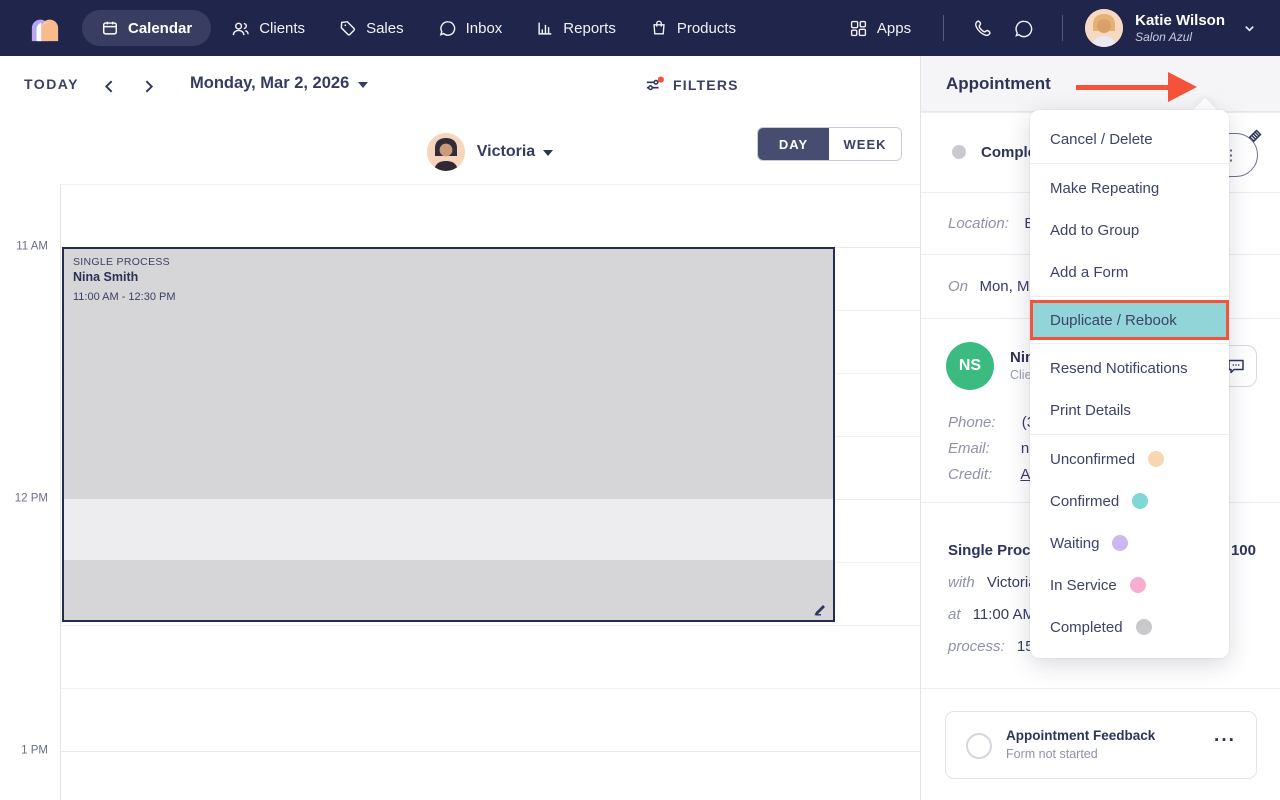  I want to click on status-option-label: Unconfirmed, so click(1093, 459).